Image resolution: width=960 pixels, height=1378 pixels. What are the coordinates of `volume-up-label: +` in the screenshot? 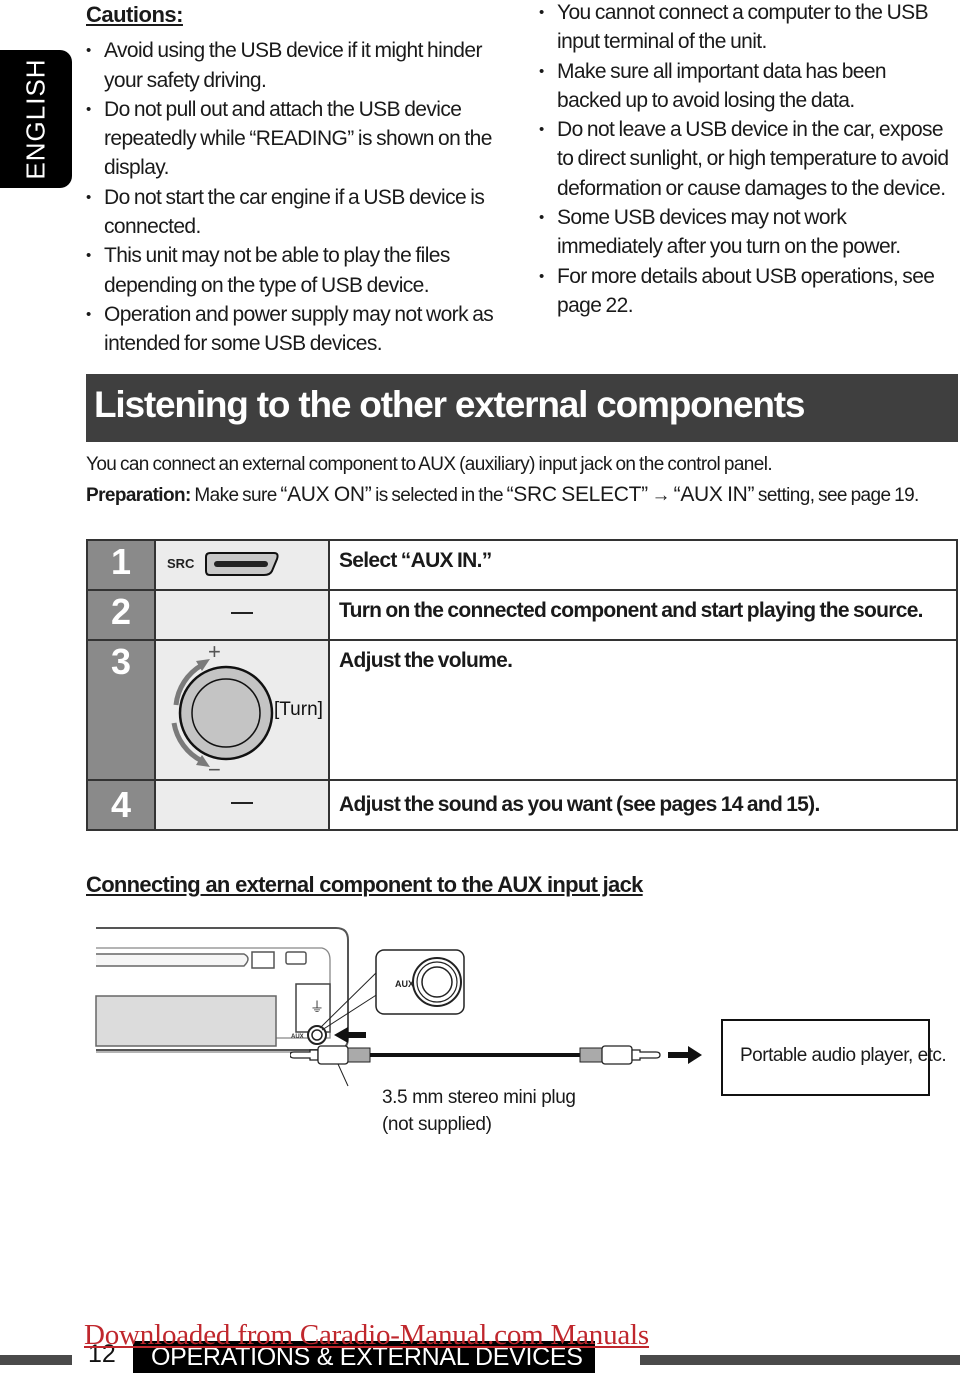 It's located at (214, 651).